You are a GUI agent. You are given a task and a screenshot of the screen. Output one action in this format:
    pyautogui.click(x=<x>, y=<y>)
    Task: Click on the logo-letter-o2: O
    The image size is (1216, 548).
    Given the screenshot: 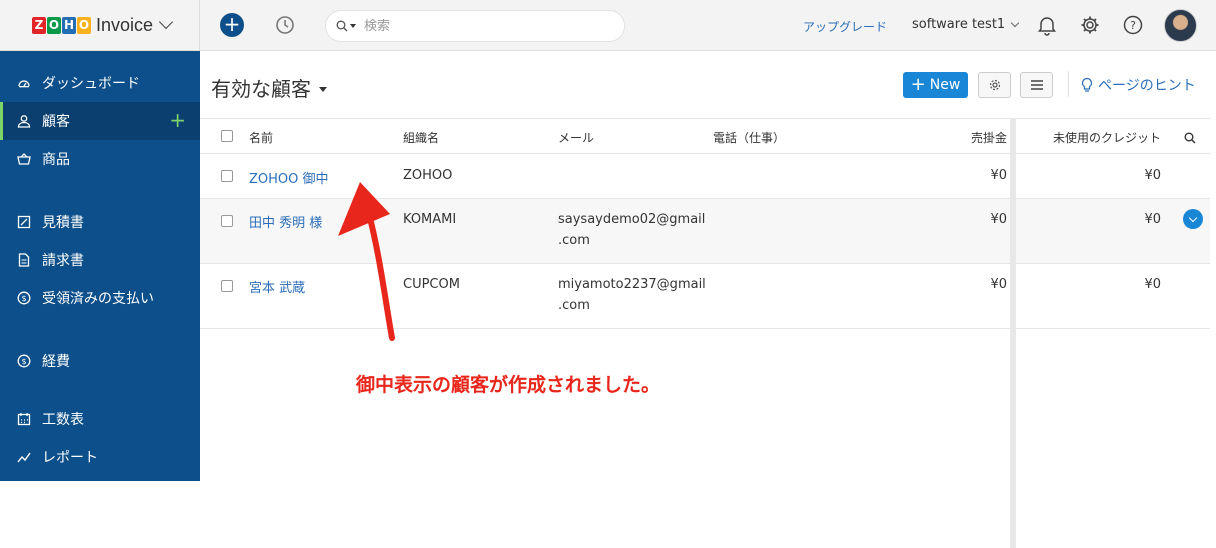 What is the action you would take?
    pyautogui.click(x=84, y=25)
    